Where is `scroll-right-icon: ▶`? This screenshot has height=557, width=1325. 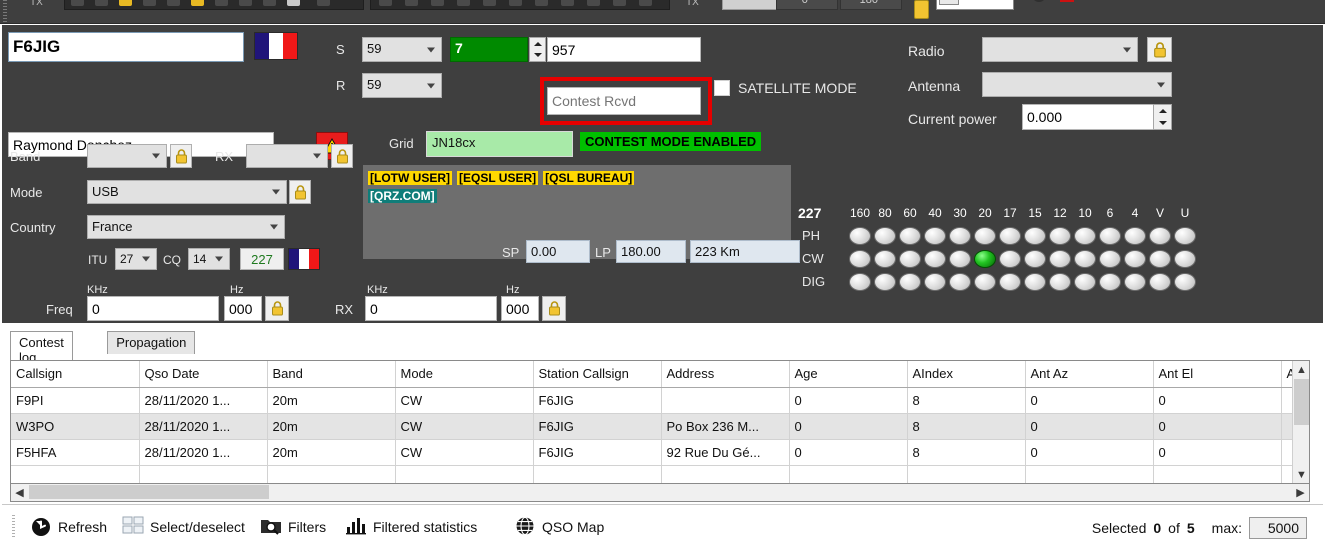
scroll-right-icon: ▶ is located at coordinates (1300, 492).